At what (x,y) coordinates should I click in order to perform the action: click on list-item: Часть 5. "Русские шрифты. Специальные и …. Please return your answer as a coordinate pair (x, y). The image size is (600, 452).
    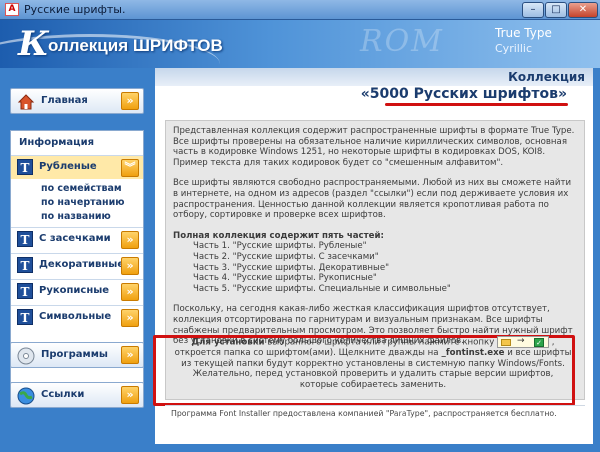
    Looking at the image, I should click on (322, 288).